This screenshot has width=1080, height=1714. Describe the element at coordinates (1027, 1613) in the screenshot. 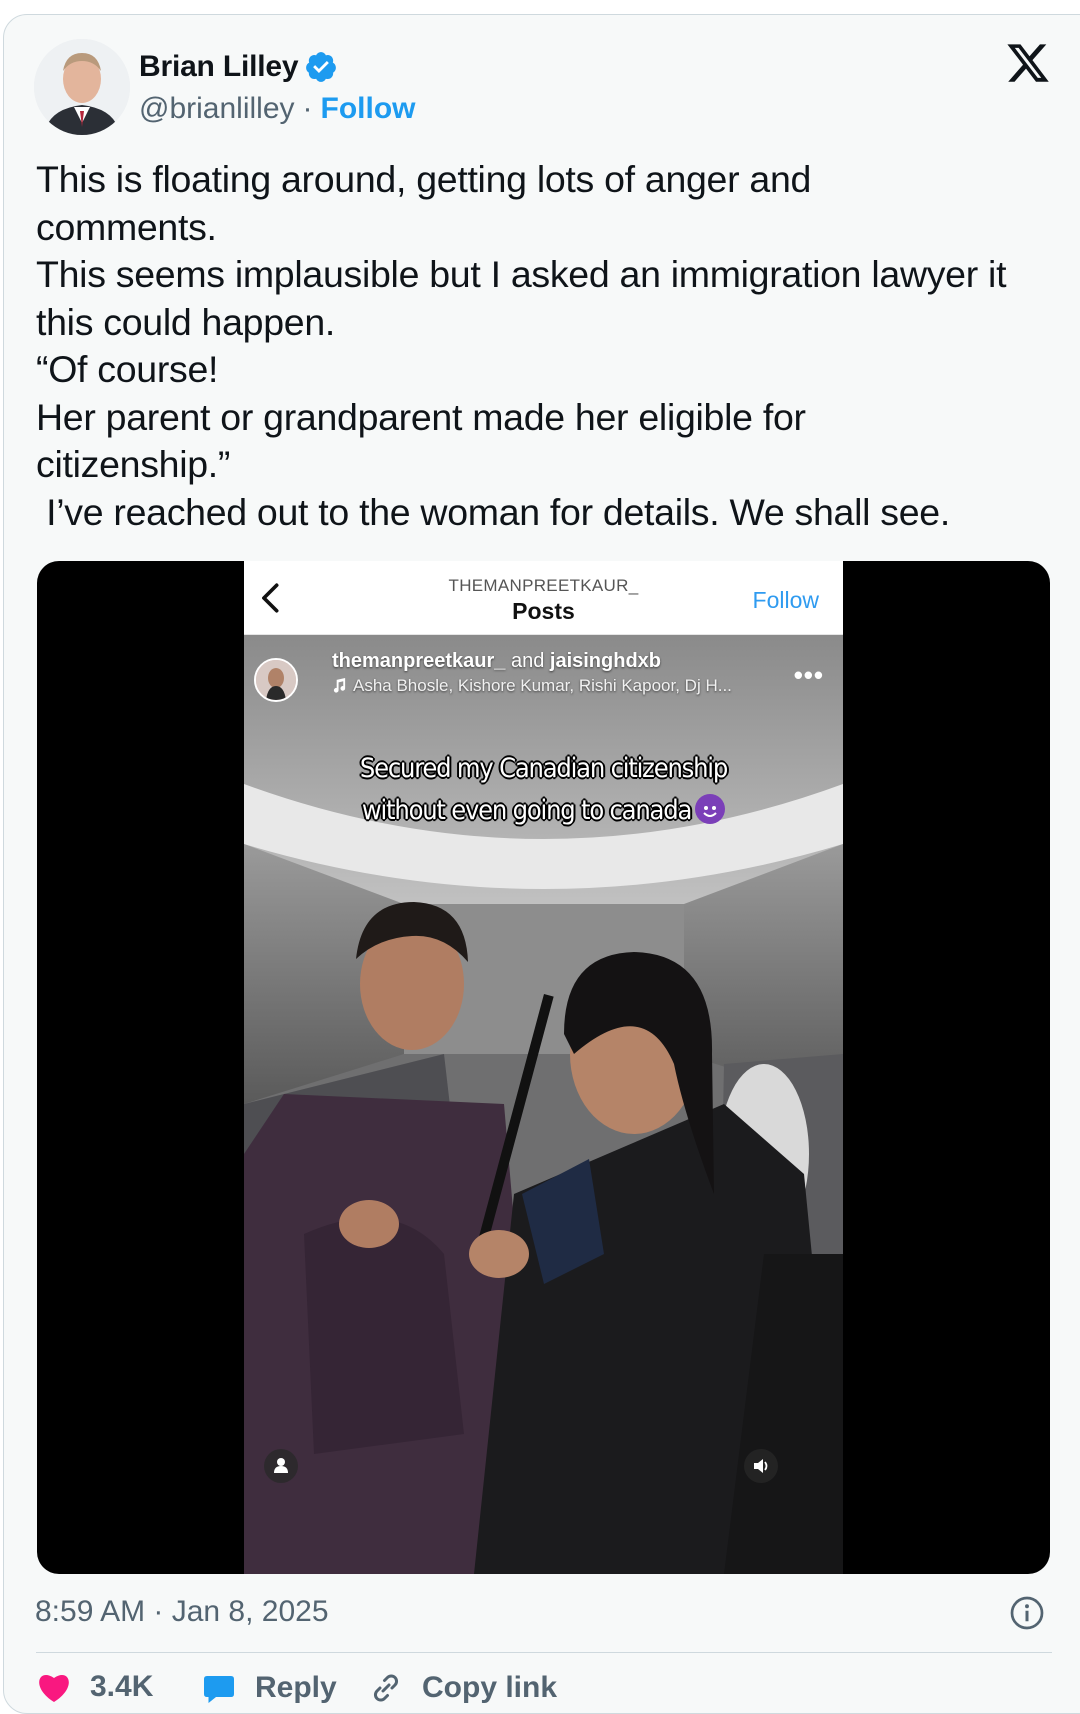

I see `info-icon` at that location.